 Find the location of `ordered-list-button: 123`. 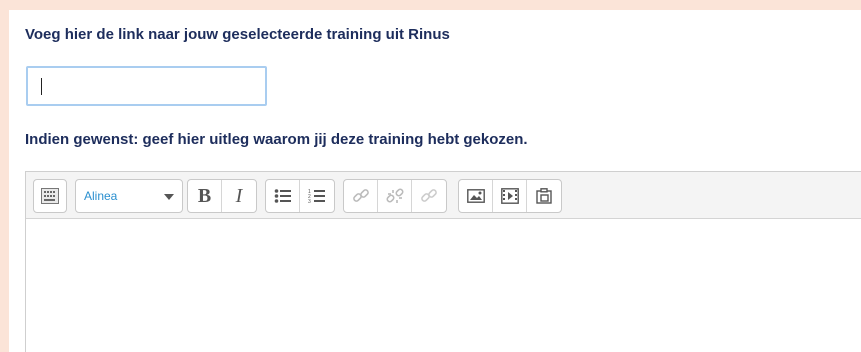

ordered-list-button: 123 is located at coordinates (317, 196).